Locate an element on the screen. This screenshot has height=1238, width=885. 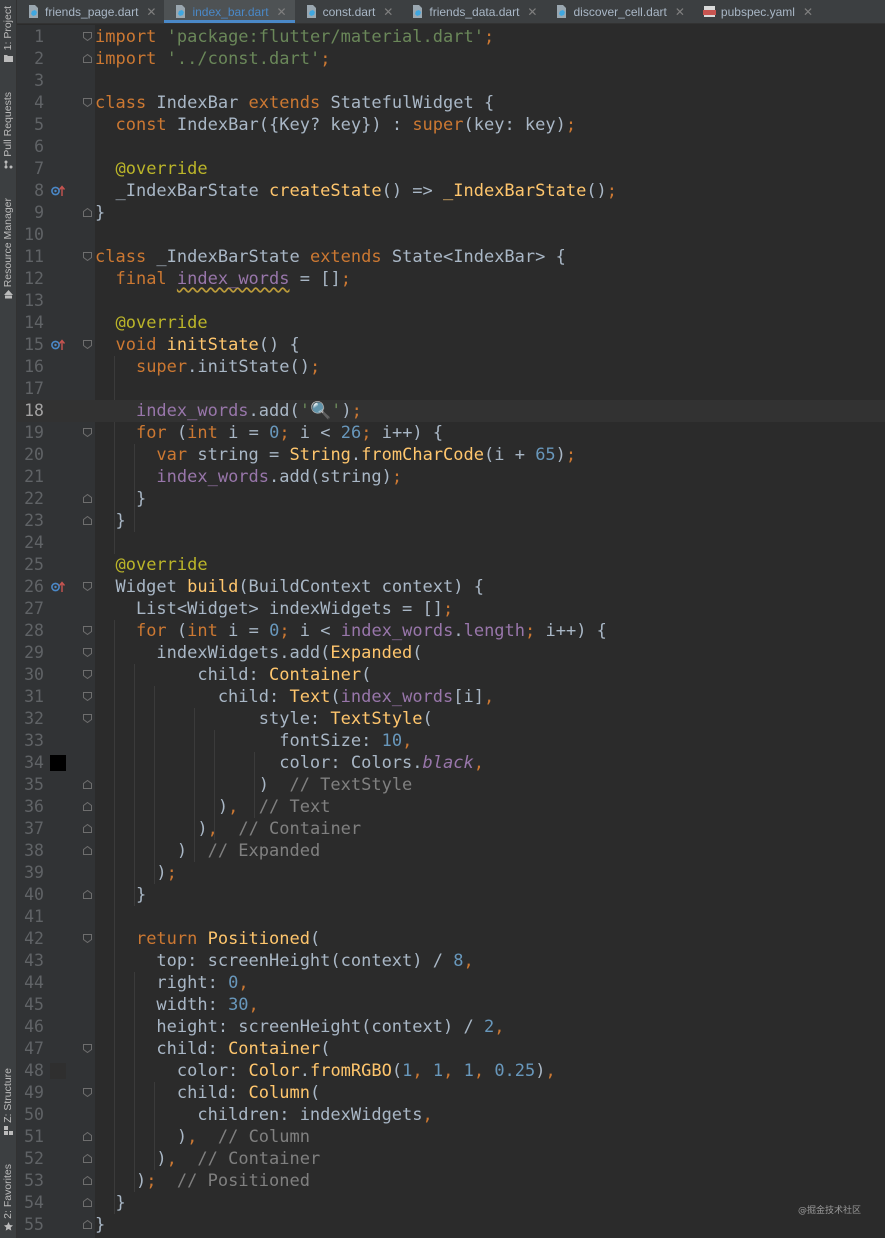
line-number: 45 is located at coordinates (30, 1005).